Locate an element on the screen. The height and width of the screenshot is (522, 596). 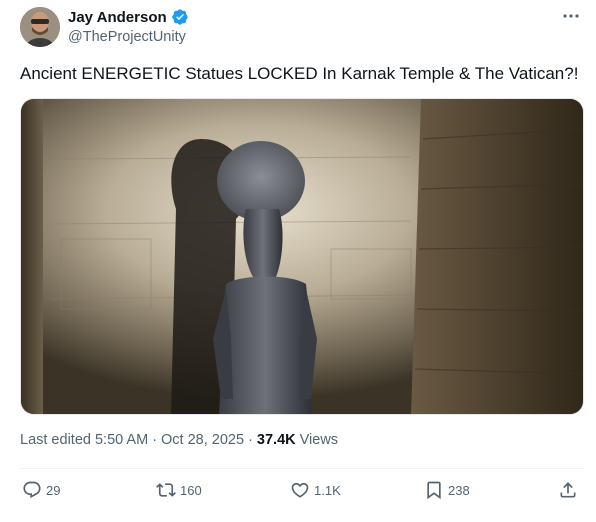
tweet-time: 5:50 AM is located at coordinates (121, 440).